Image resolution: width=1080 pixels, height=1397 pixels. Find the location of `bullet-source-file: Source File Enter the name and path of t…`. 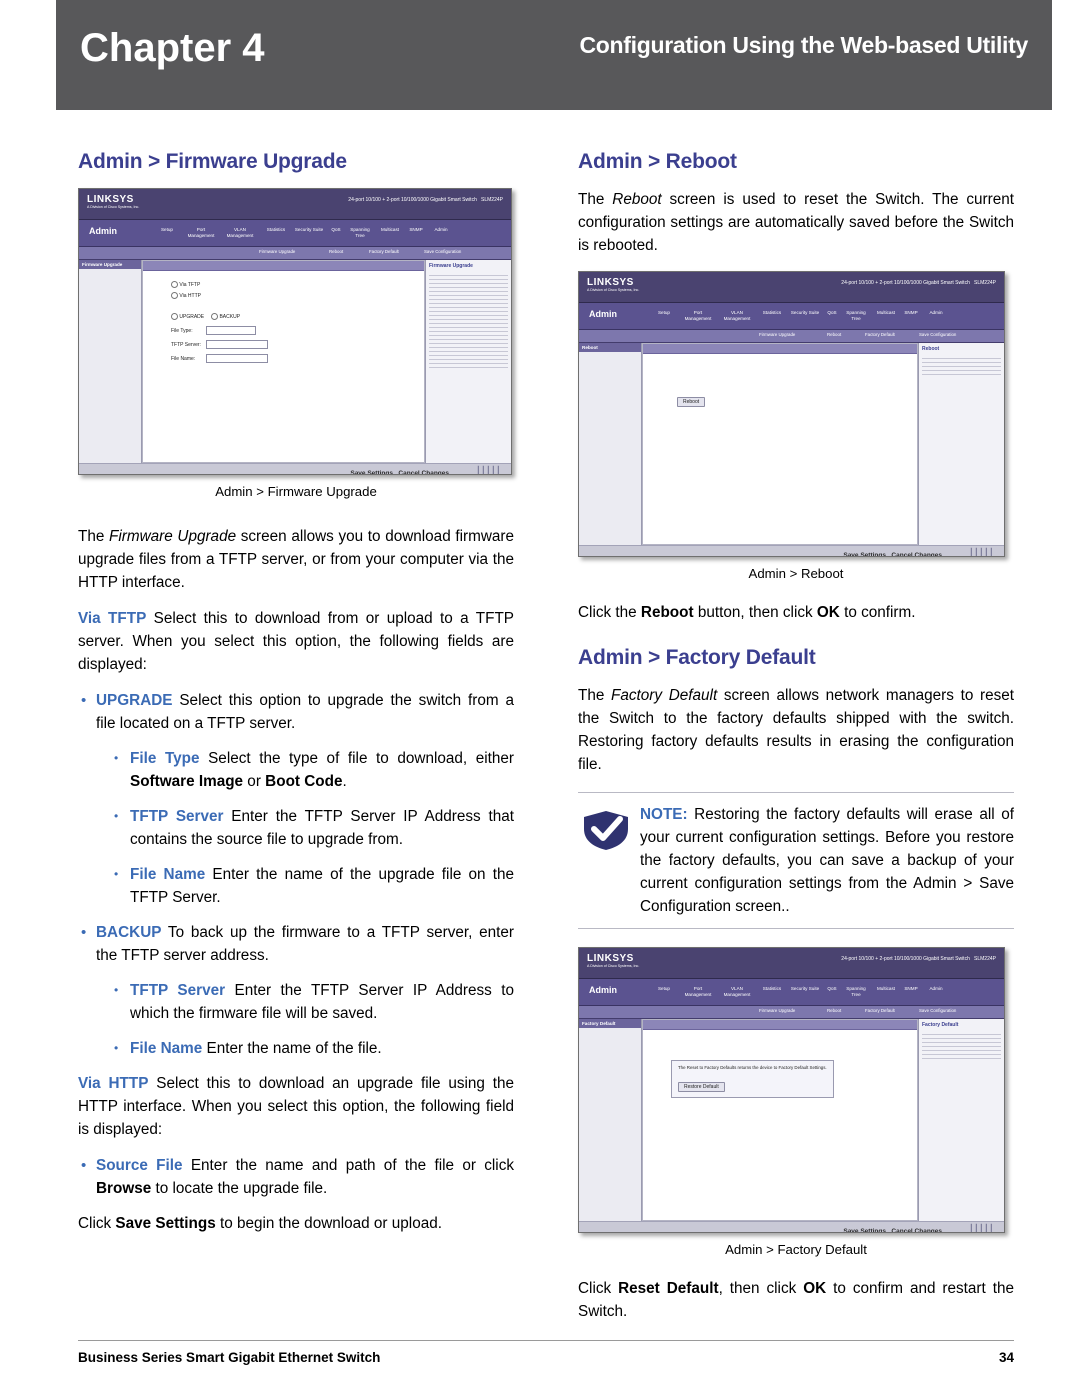

bullet-source-file: Source File Enter the name and path of t… is located at coordinates (296, 1177).